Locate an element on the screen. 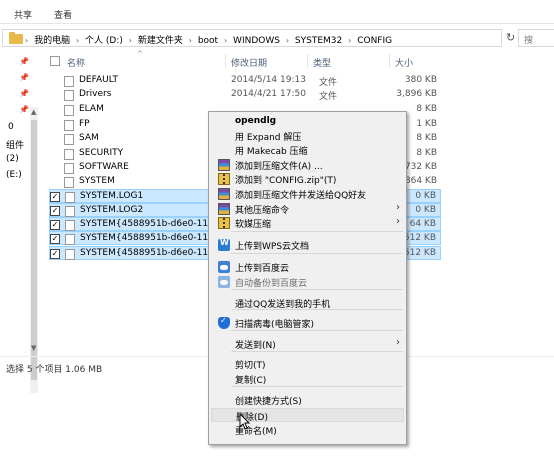 The height and width of the screenshot is (463, 554). file-size: 8 KB is located at coordinates (426, 138).